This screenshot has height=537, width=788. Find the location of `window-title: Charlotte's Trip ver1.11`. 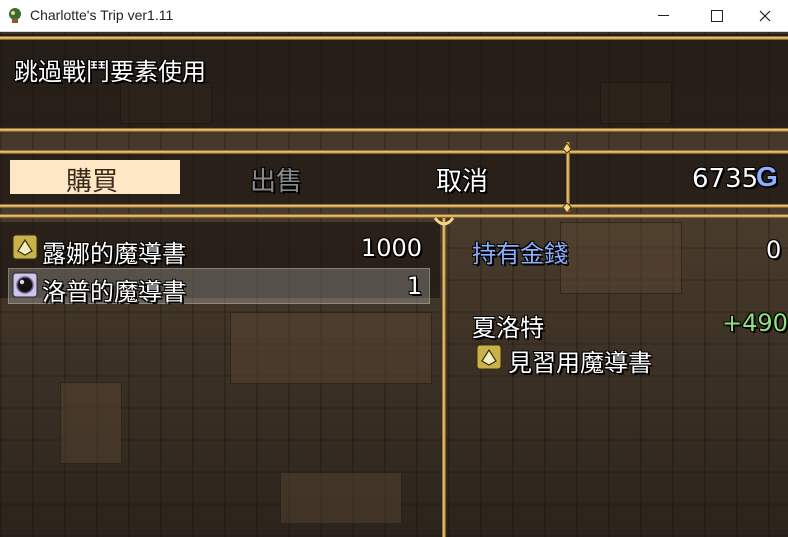

window-title: Charlotte's Trip ver1.11 is located at coordinates (102, 15).